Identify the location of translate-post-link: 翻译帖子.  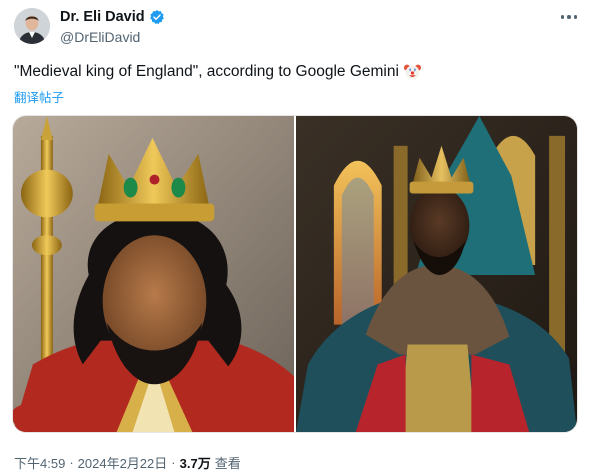
(39, 96).